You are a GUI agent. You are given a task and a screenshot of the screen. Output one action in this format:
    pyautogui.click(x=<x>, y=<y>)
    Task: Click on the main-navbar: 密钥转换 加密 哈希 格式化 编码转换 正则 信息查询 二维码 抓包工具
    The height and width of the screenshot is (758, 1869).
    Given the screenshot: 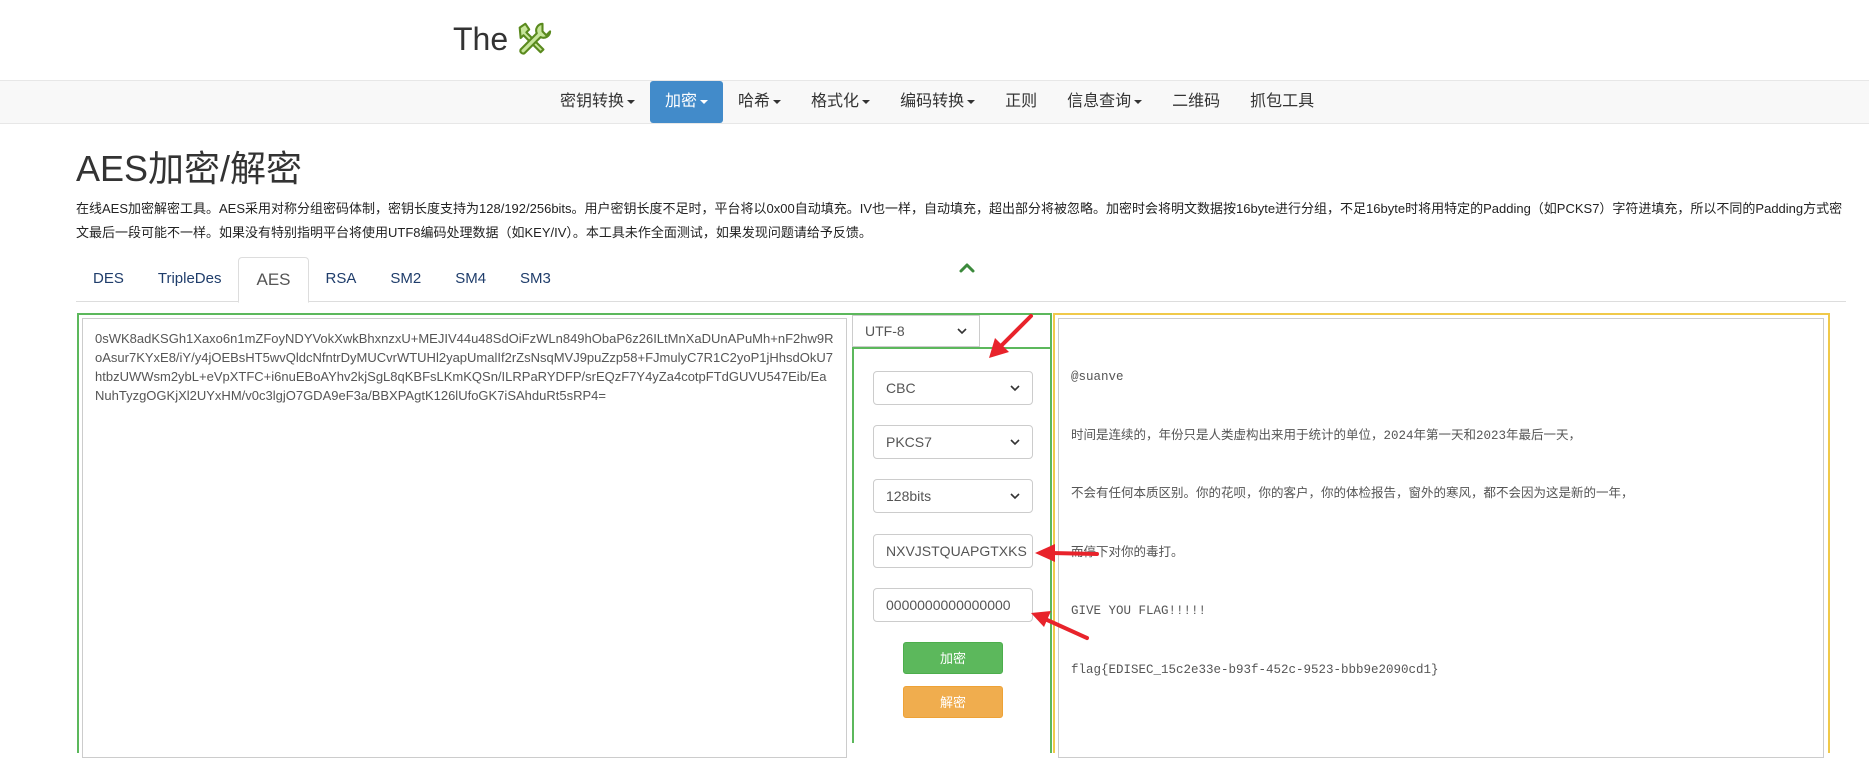 What is the action you would take?
    pyautogui.click(x=934, y=102)
    